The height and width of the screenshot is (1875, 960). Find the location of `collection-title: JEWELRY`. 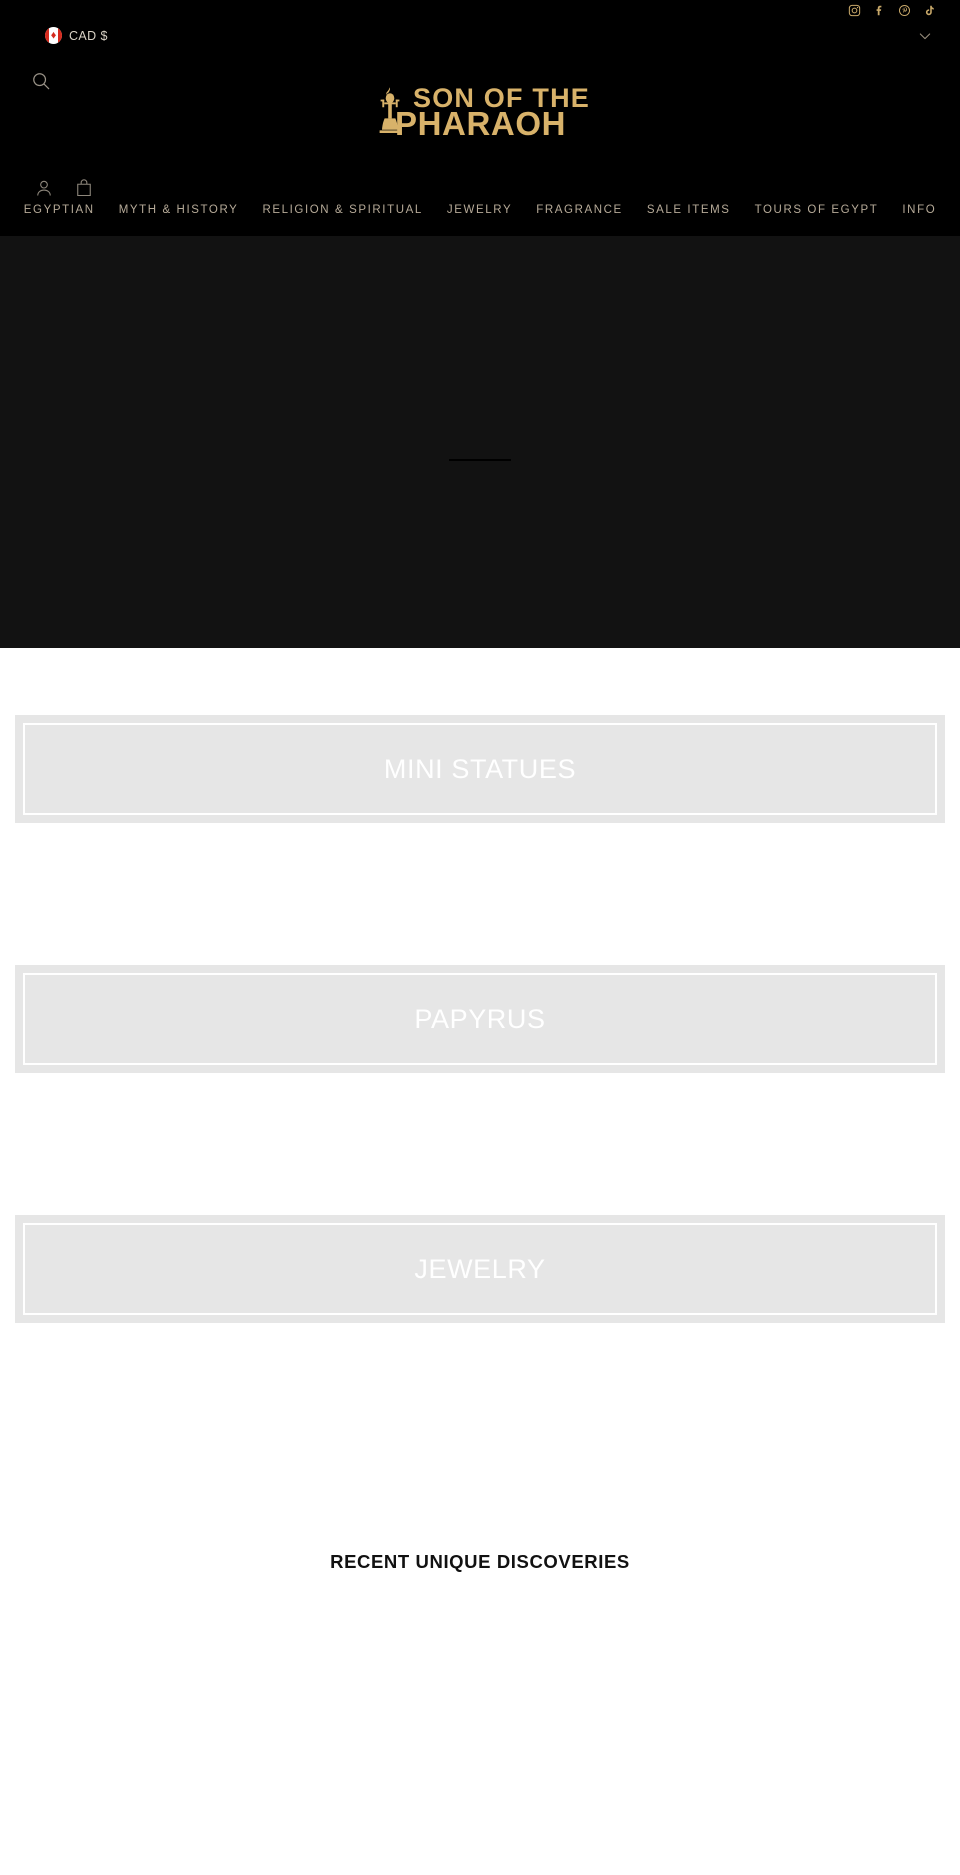

collection-title: JEWELRY is located at coordinates (480, 1268).